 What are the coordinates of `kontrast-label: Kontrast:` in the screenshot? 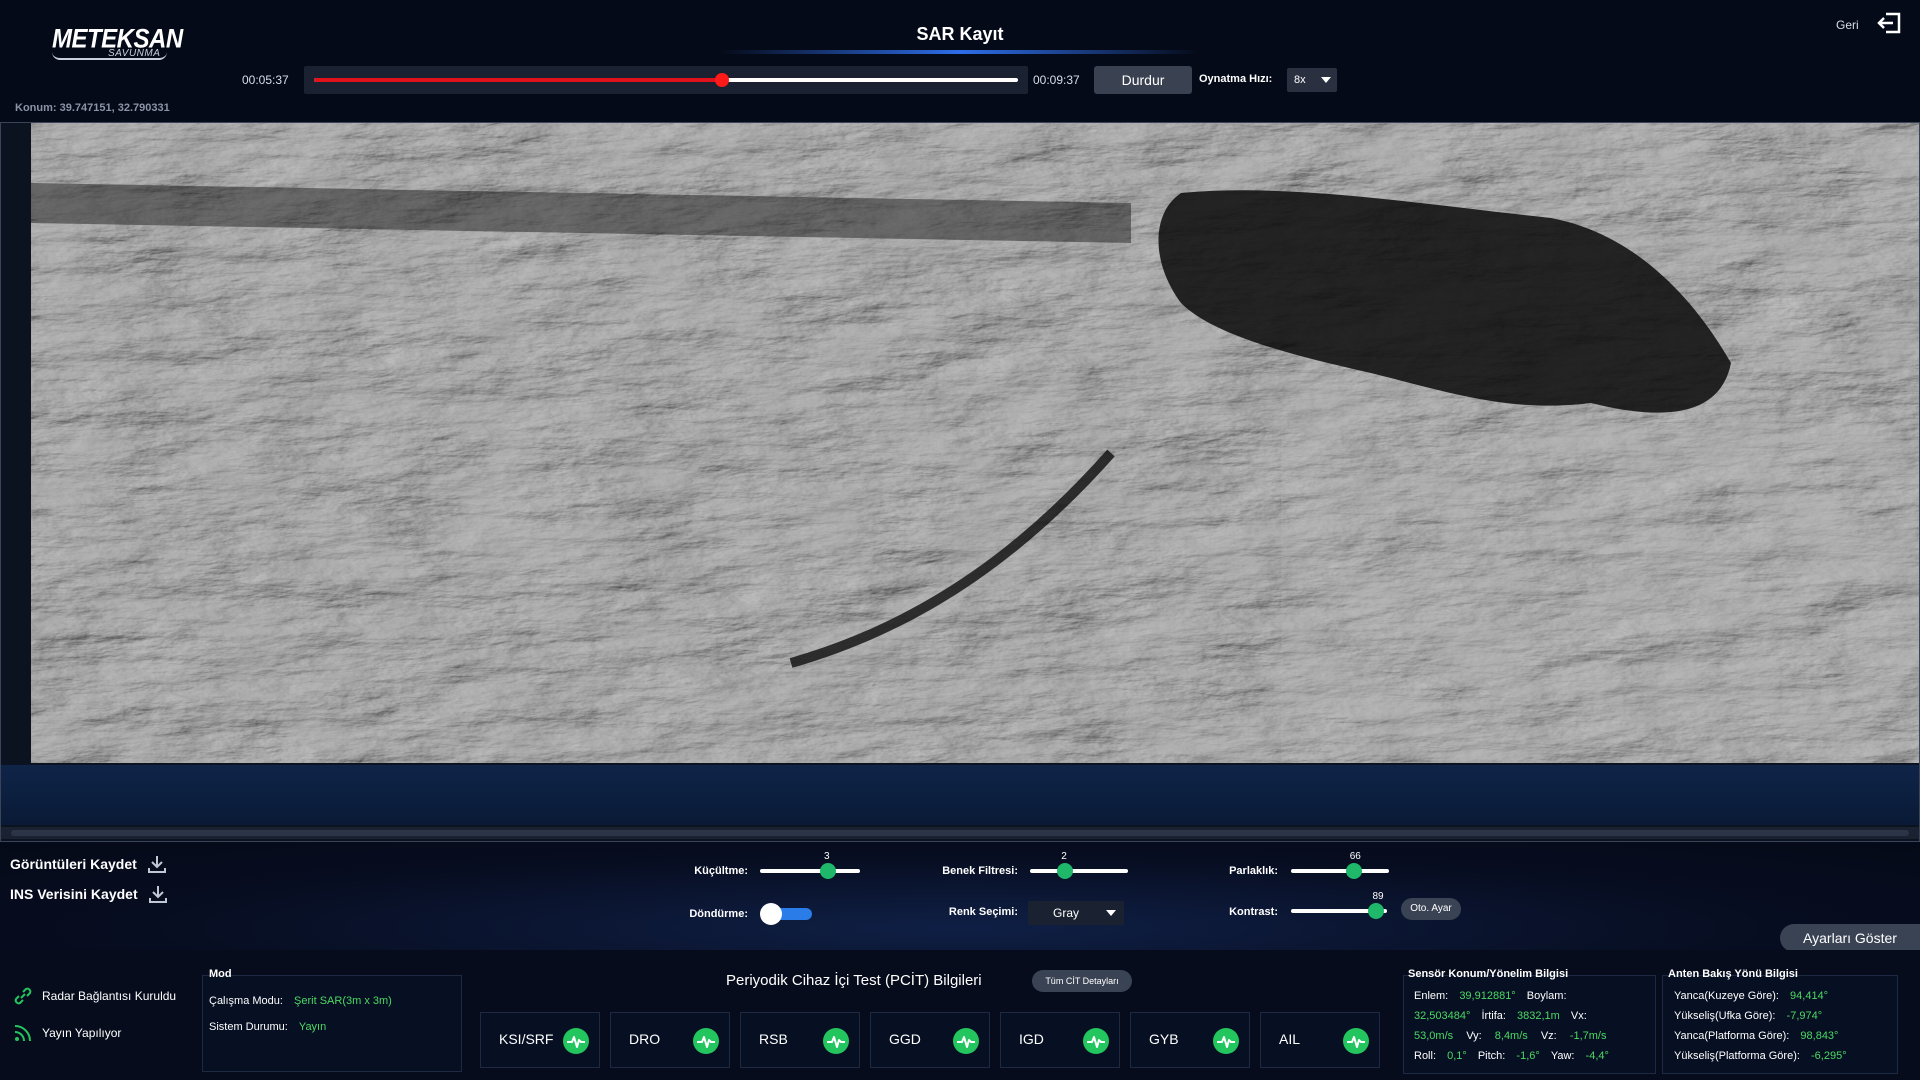 It's located at (1253, 912).